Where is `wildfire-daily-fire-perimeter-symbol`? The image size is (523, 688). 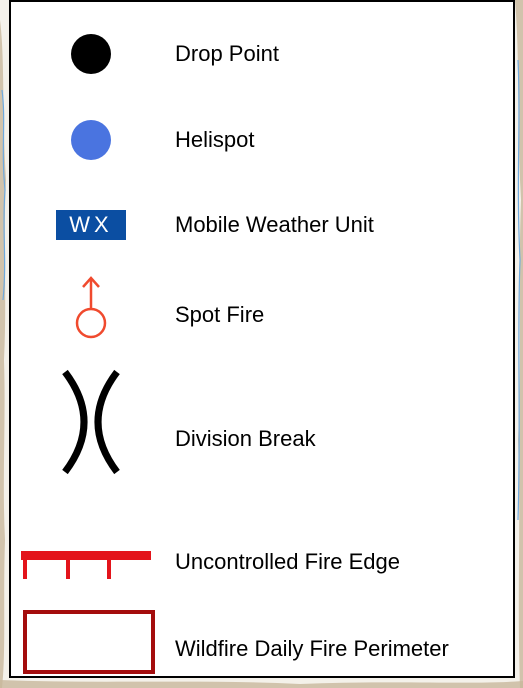 wildfire-daily-fire-perimeter-symbol is located at coordinates (103, 642).